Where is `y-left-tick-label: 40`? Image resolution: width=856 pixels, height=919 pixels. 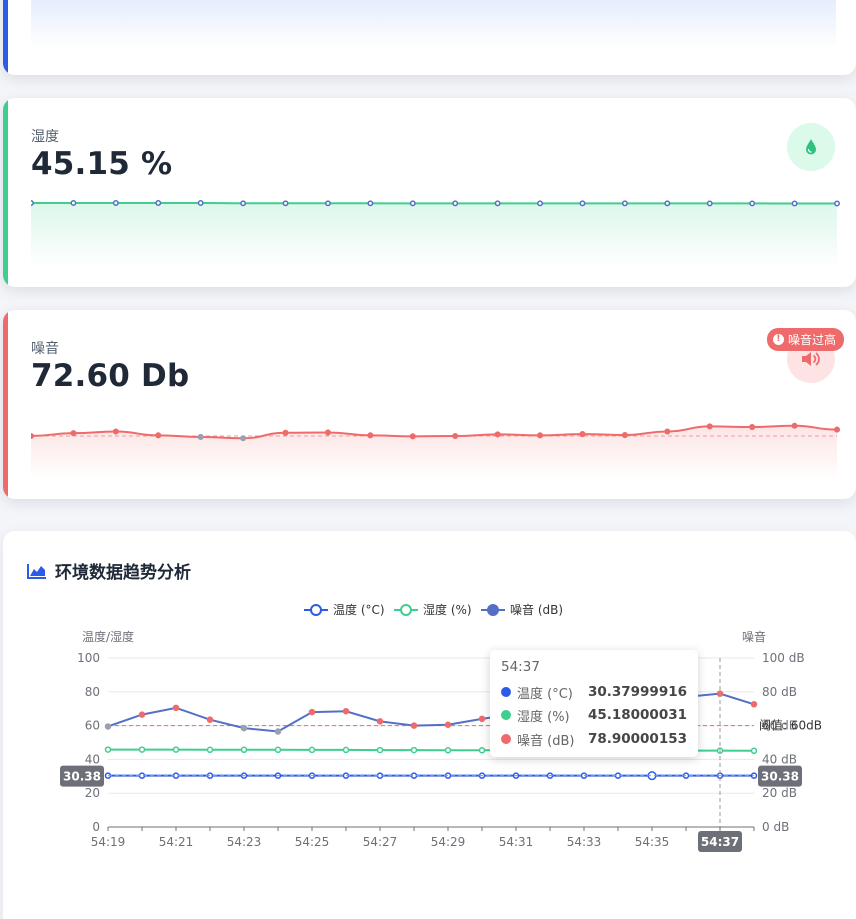 y-left-tick-label: 40 is located at coordinates (92, 759).